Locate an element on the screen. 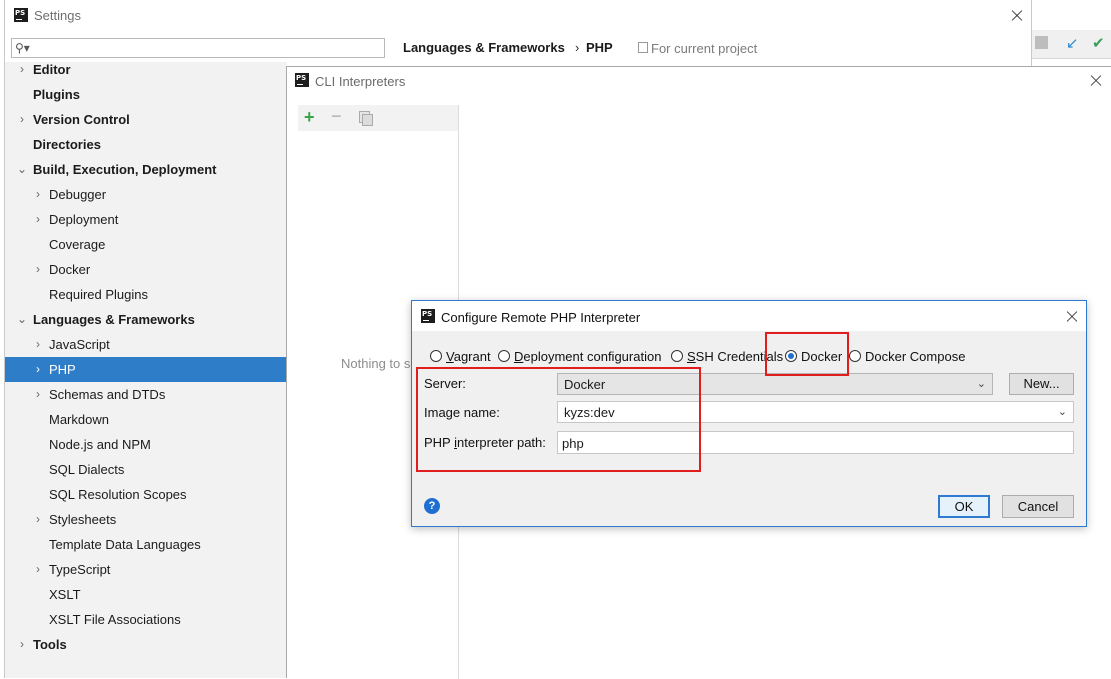  sidebar-item-label: Editor is located at coordinates (52, 69).